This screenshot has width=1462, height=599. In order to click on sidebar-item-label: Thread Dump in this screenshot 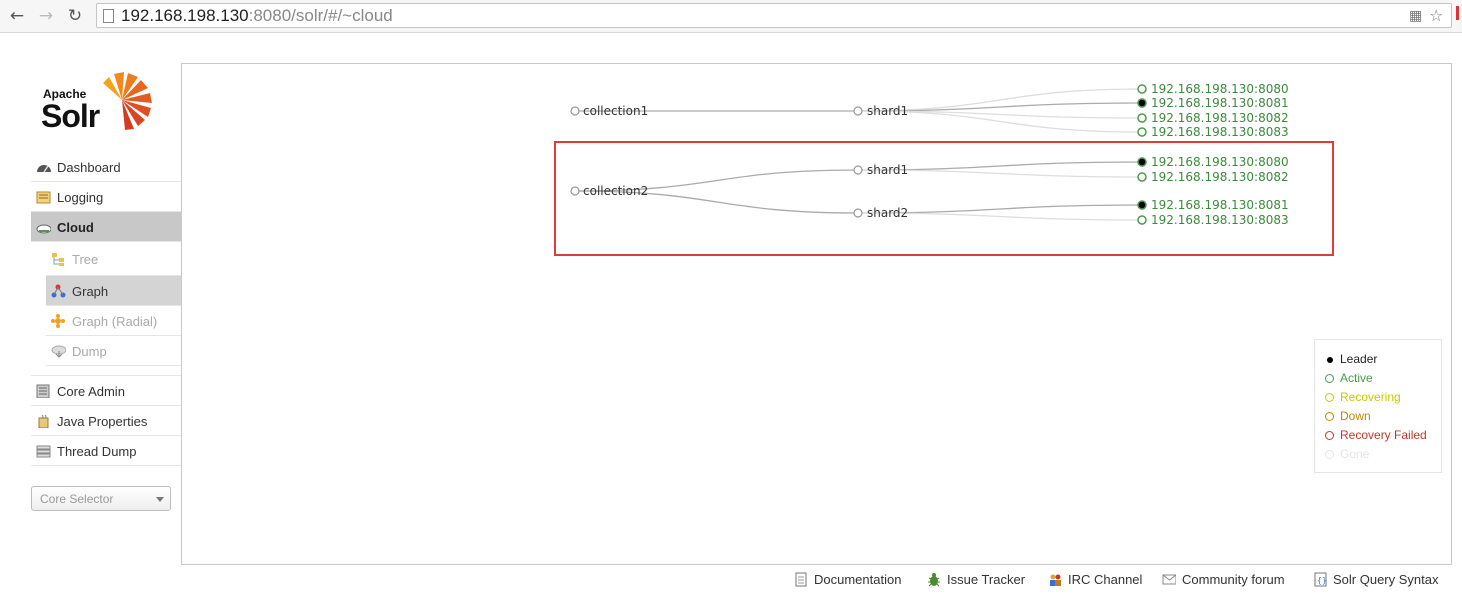, I will do `click(97, 451)`.